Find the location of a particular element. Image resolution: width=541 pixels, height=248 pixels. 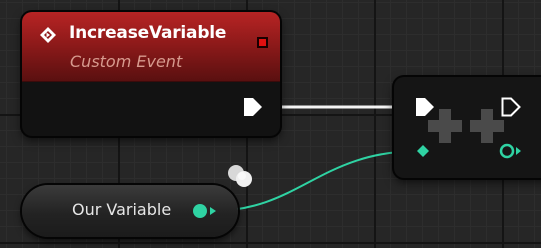

event-title: IncreaseVariable is located at coordinates (148, 33).